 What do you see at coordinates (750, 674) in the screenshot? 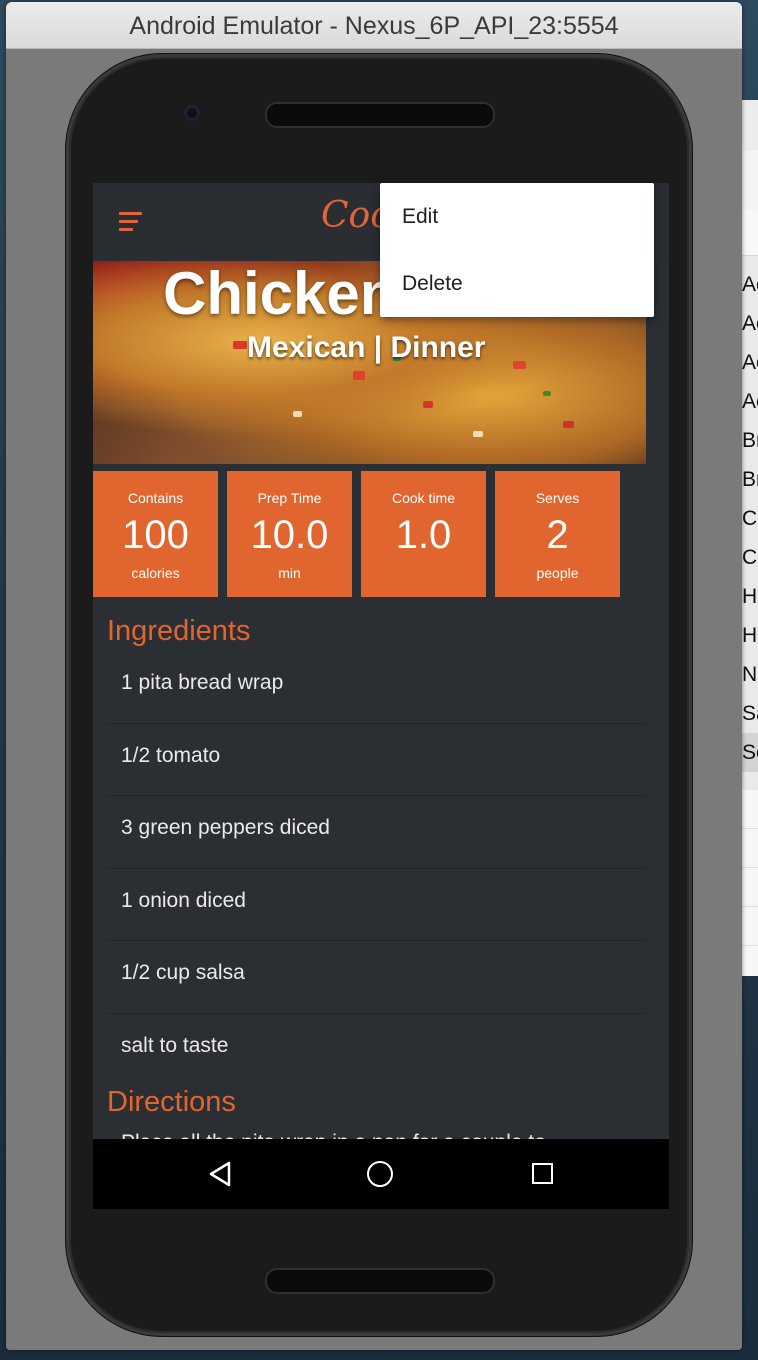
I see `list-item: N` at bounding box center [750, 674].